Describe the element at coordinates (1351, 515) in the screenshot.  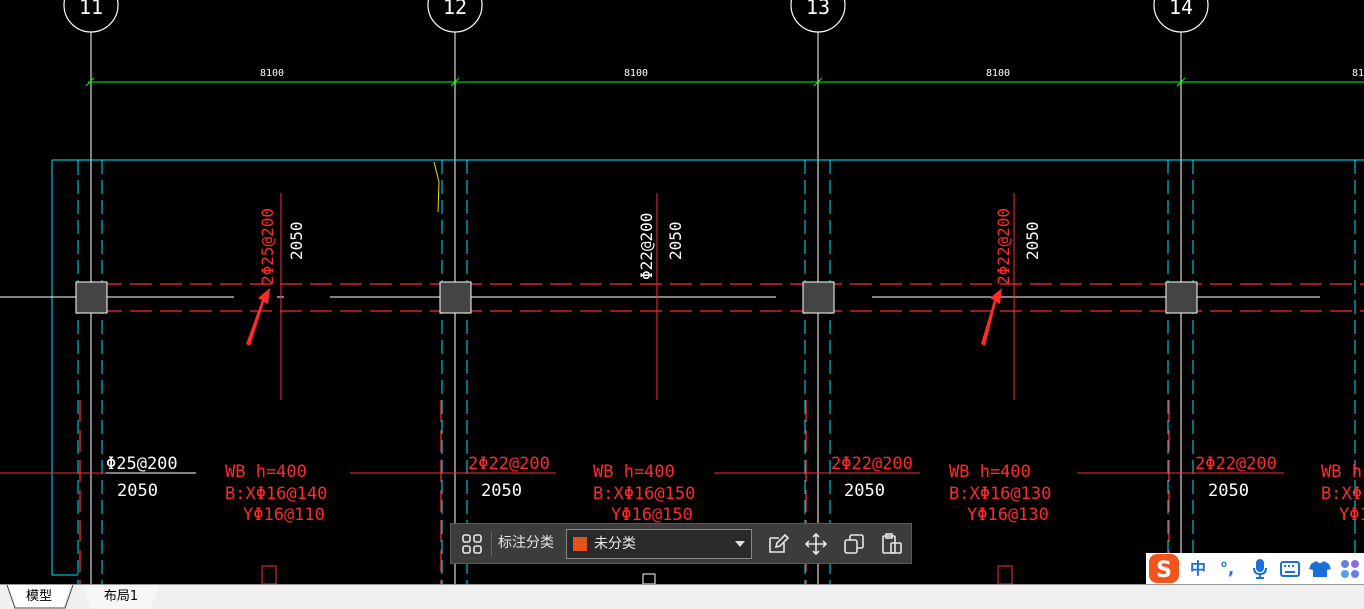
I see `slab-4-by: YΦ1` at that location.